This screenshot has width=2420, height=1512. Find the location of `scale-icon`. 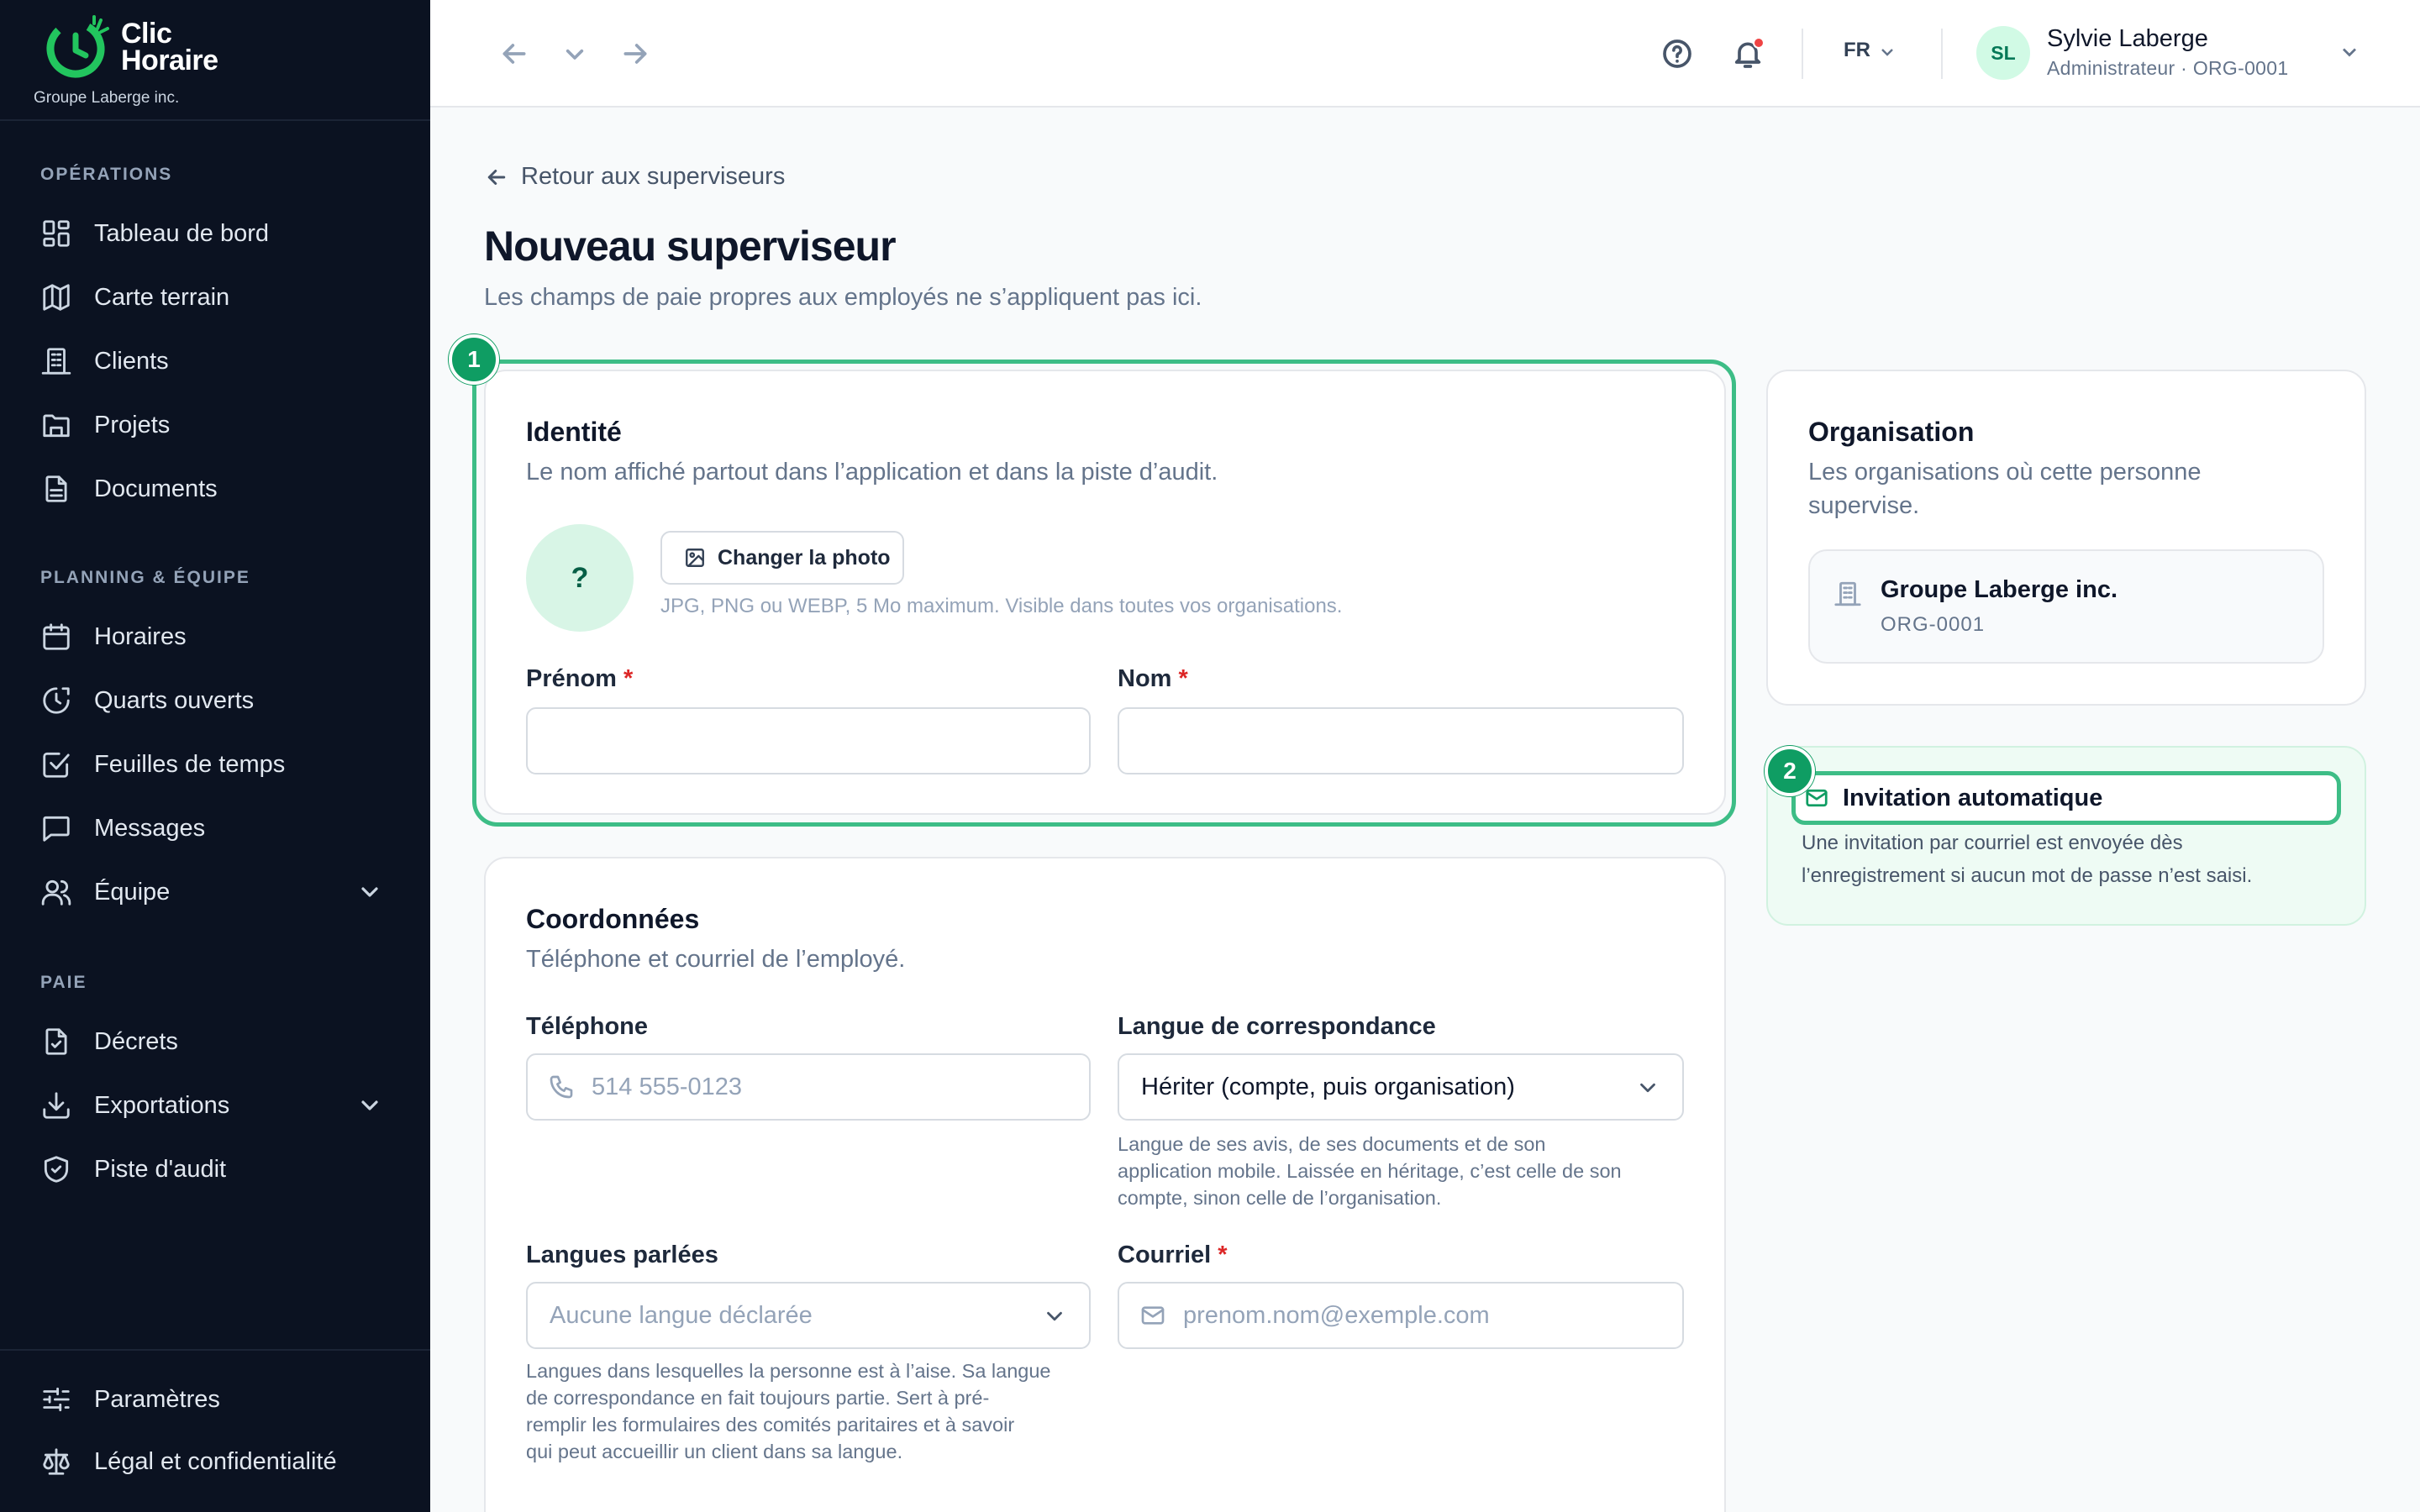

scale-icon is located at coordinates (58, 1461).